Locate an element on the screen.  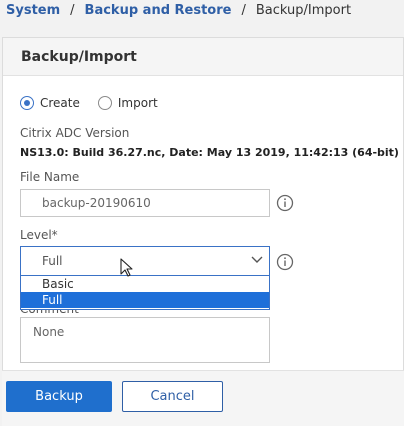
panel-title: Backup/Import is located at coordinates (79, 57).